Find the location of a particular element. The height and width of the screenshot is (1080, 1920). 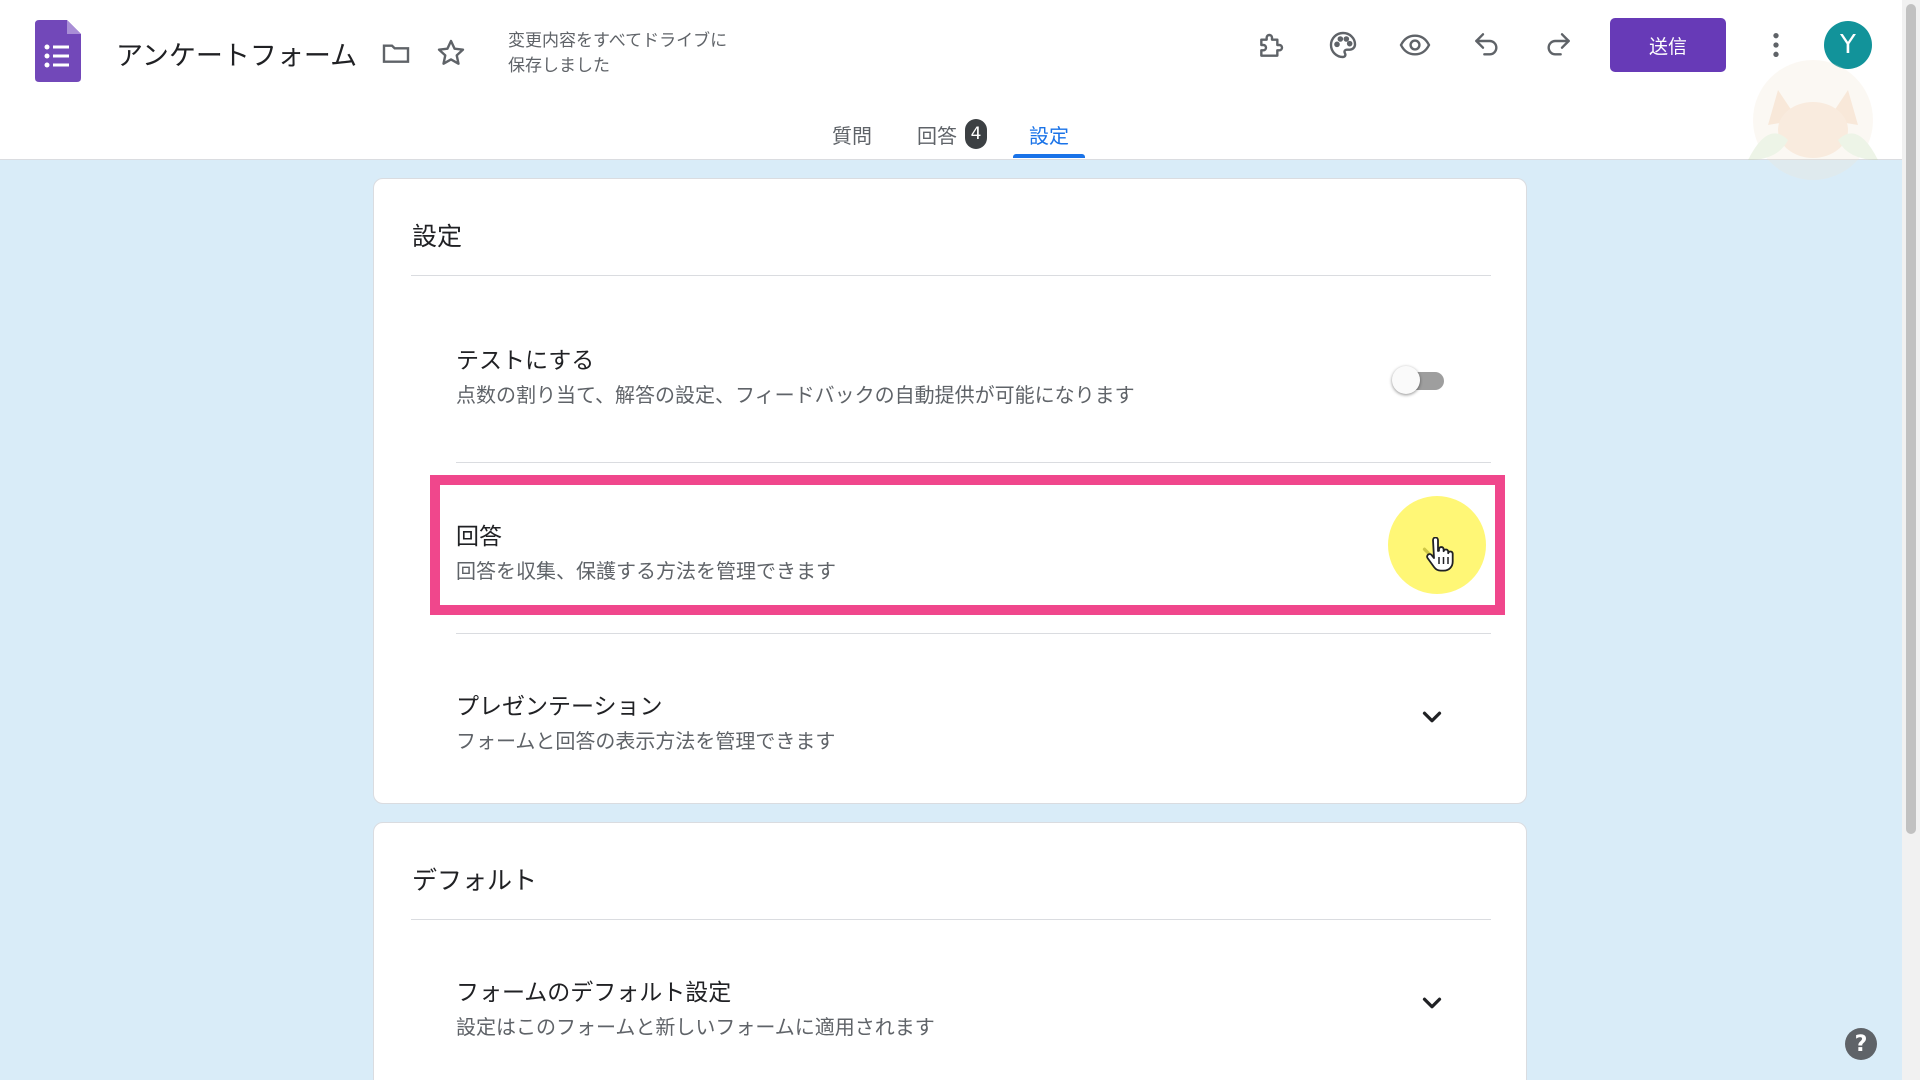

undo-icon is located at coordinates (1486, 44).